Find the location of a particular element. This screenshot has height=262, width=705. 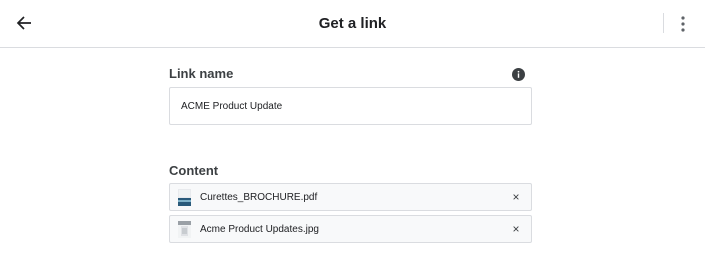

file-row-jpg: Acme Product Updates.jpg × is located at coordinates (350, 229).